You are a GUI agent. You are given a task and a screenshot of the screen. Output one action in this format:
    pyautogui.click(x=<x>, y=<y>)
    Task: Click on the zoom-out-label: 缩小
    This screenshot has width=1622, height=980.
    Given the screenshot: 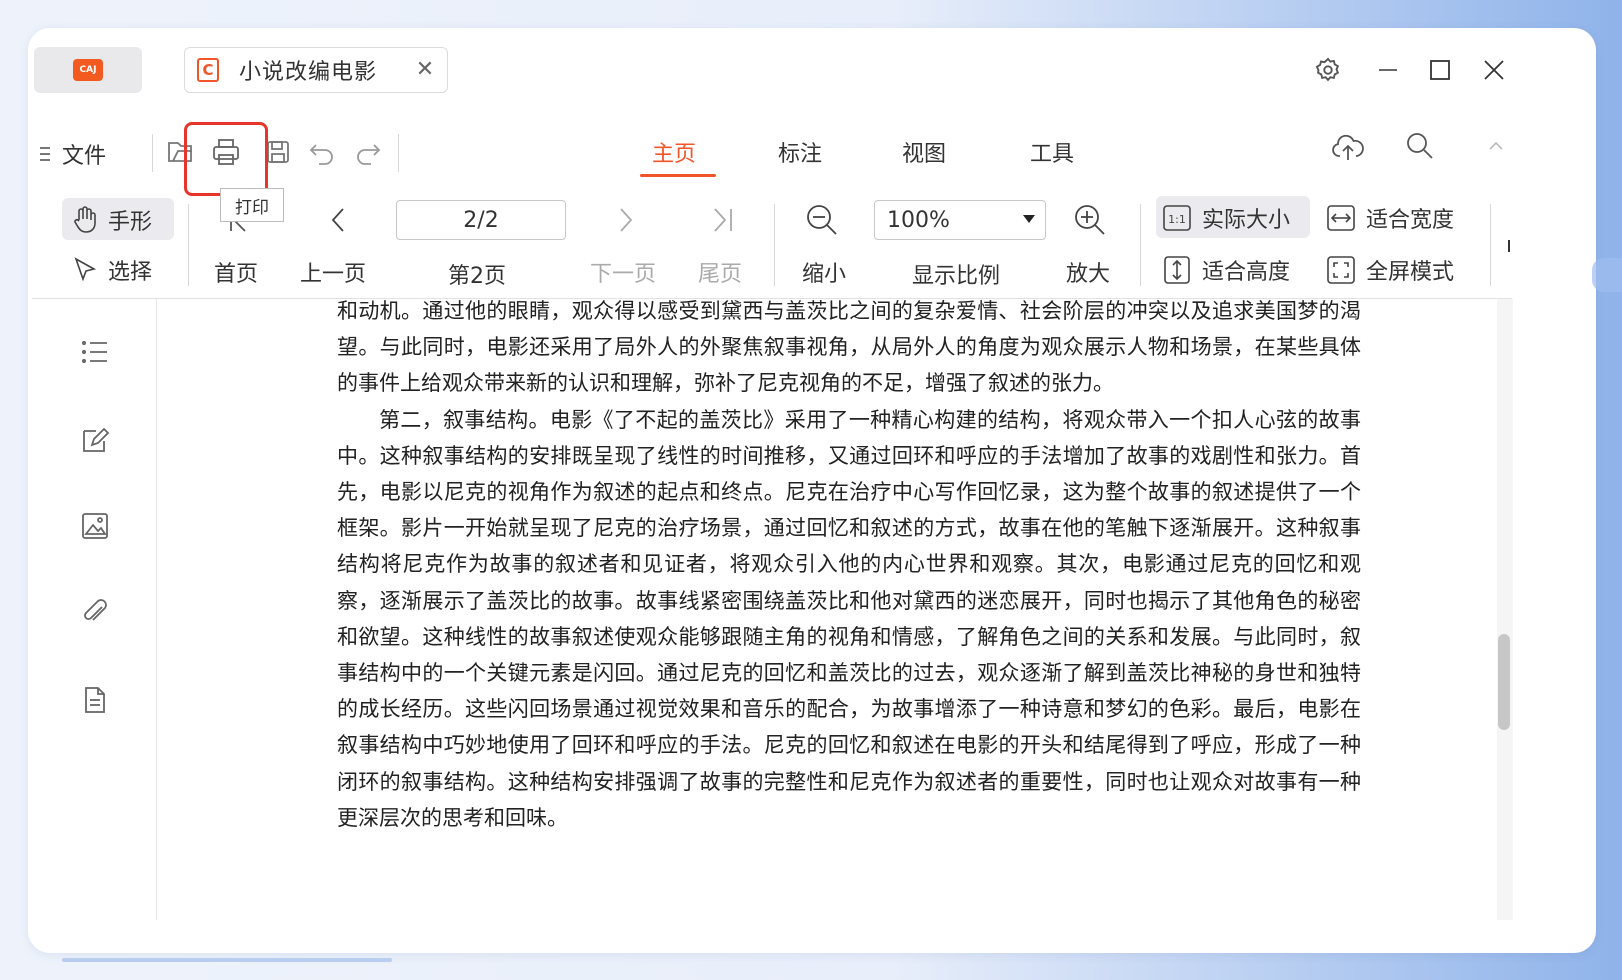 What is the action you would take?
    pyautogui.click(x=824, y=272)
    